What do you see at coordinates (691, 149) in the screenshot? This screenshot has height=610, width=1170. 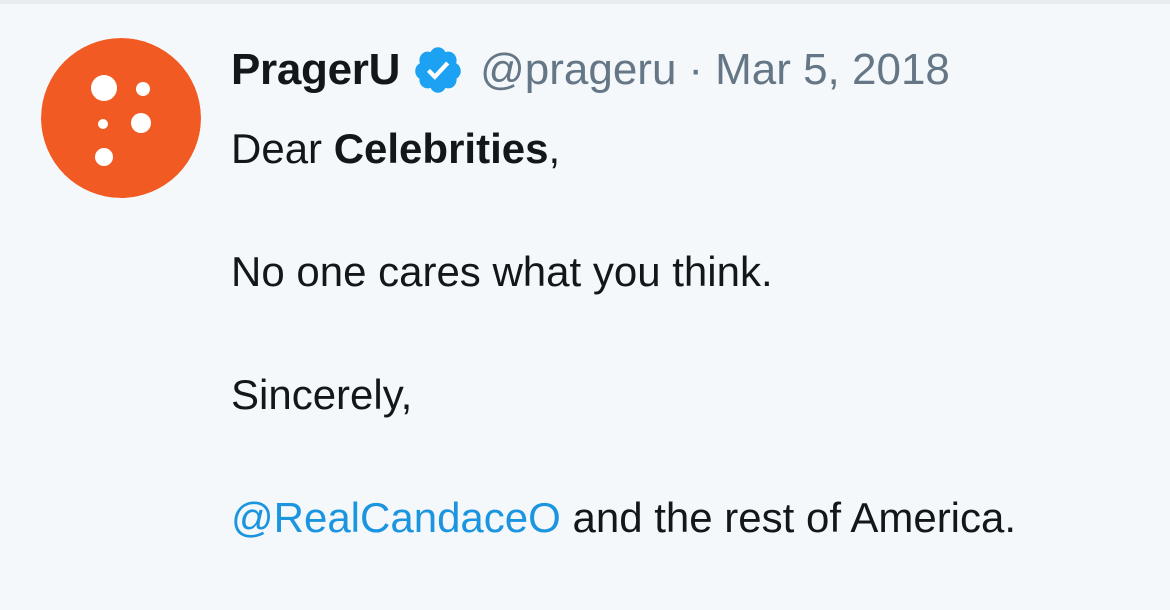 I see `body-line-greeting: Dear Celebrities,` at bounding box center [691, 149].